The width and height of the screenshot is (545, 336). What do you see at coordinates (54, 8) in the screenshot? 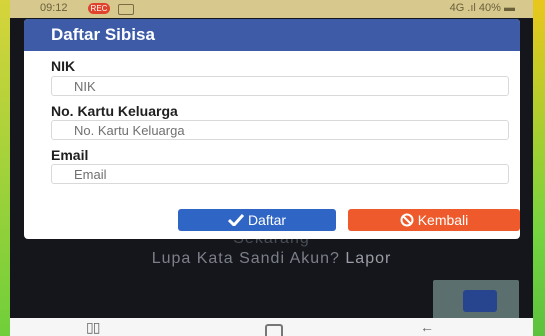
I see `status-time: 09:12` at bounding box center [54, 8].